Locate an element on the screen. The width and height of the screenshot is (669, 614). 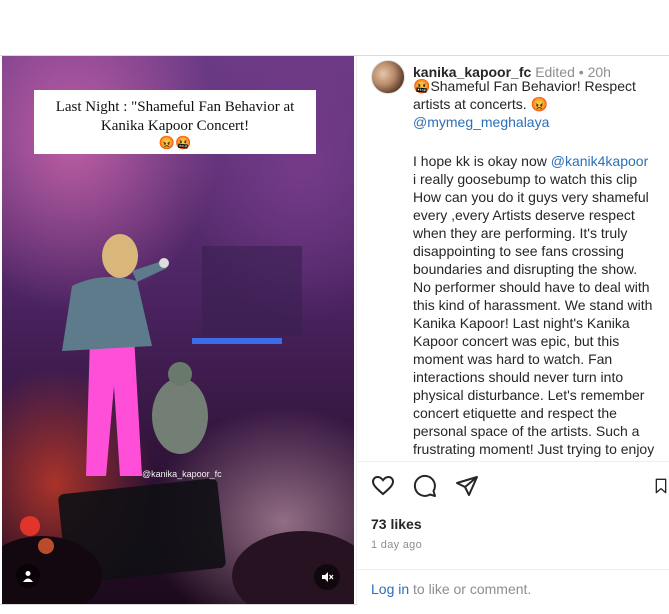
comment-button is located at coordinates (425, 486).